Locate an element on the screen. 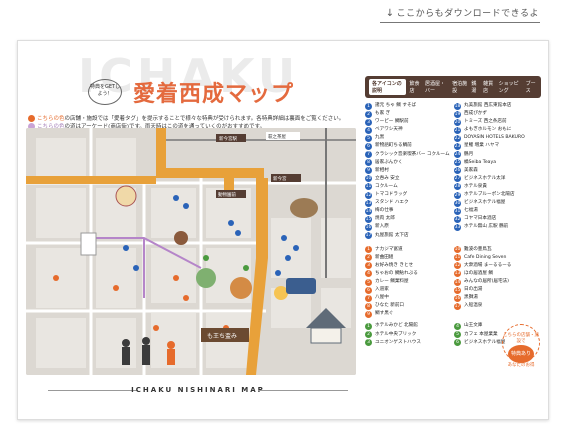 Image resolution: width=565 pixels, height=448 pixels. legend-item-label: 大衆酒場 まーるるーる is located at coordinates (488, 265).